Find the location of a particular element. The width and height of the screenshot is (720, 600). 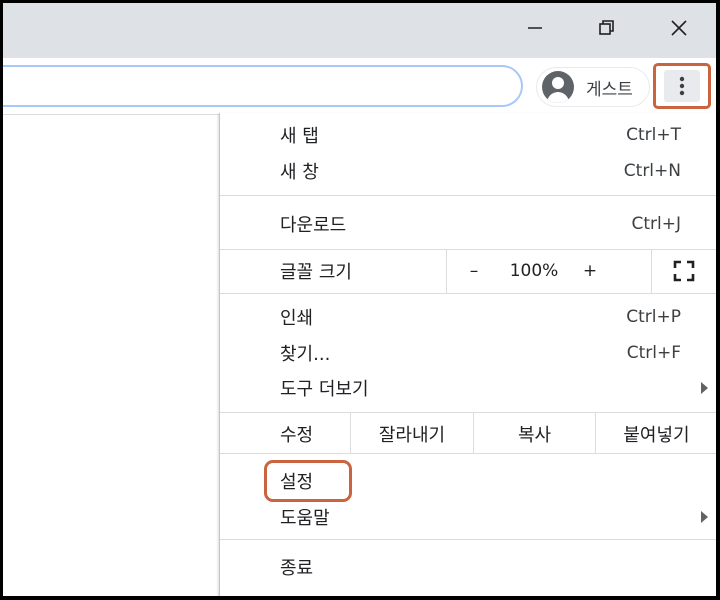

avatar-icon is located at coordinates (558, 87).